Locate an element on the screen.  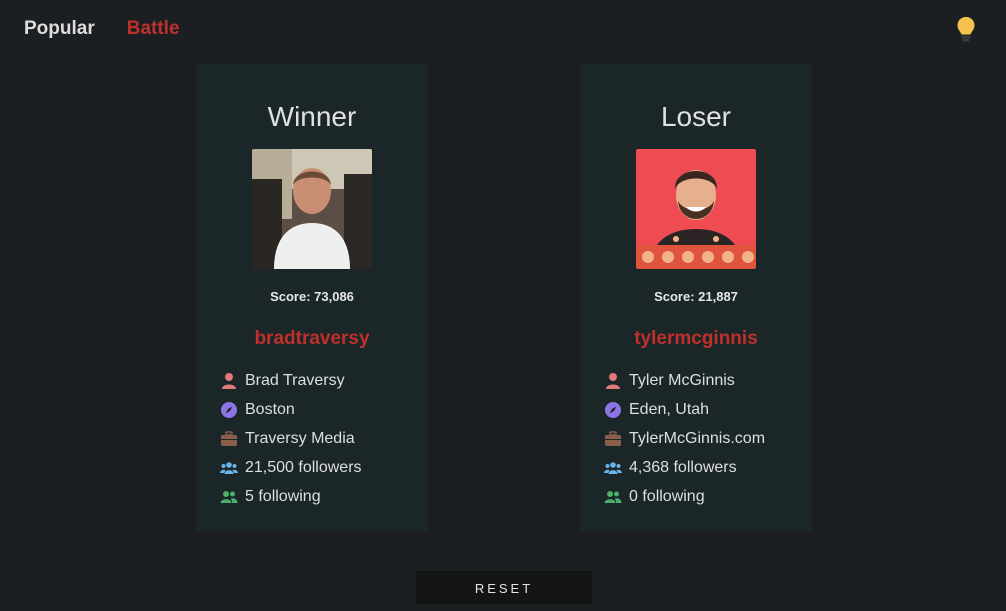
detail-name-text: Brad Traversy is located at coordinates (295, 380).